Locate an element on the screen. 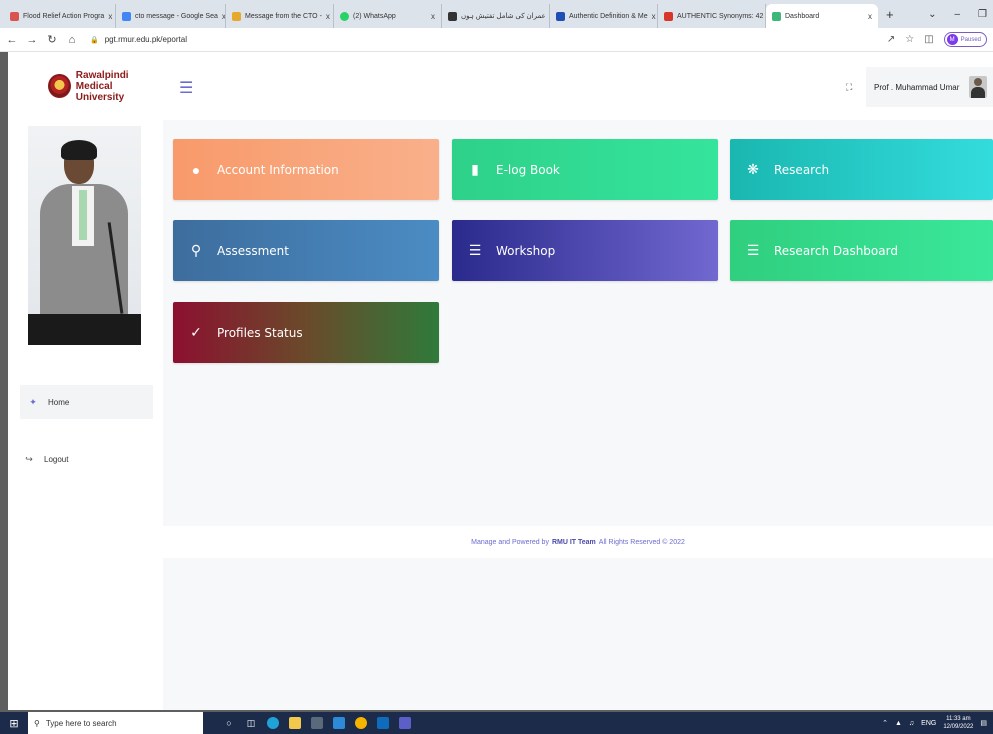 Image resolution: width=993 pixels, height=734 pixels. logo-text: Rawalpindi Medical University is located at coordinates (119, 86).